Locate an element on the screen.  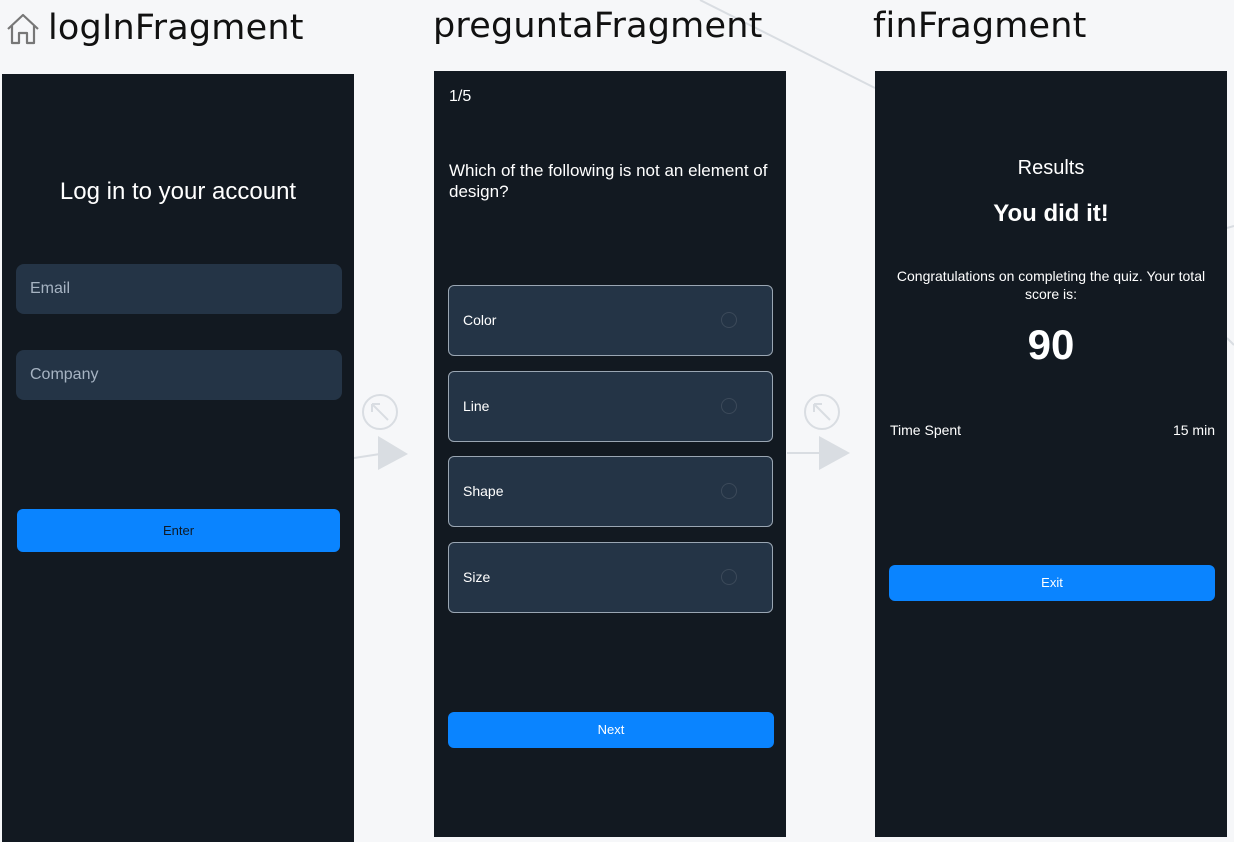
option-label: Size is located at coordinates (477, 577).